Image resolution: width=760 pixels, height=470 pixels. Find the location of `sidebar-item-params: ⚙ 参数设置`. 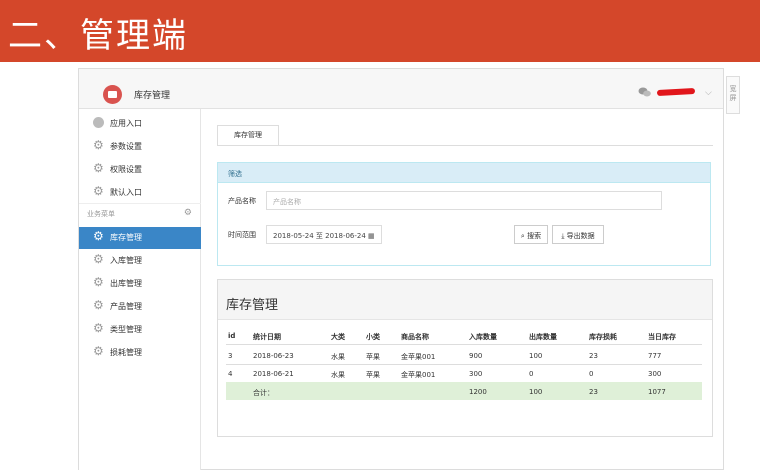

sidebar-item-params: ⚙ 参数设置 is located at coordinates (140, 147).